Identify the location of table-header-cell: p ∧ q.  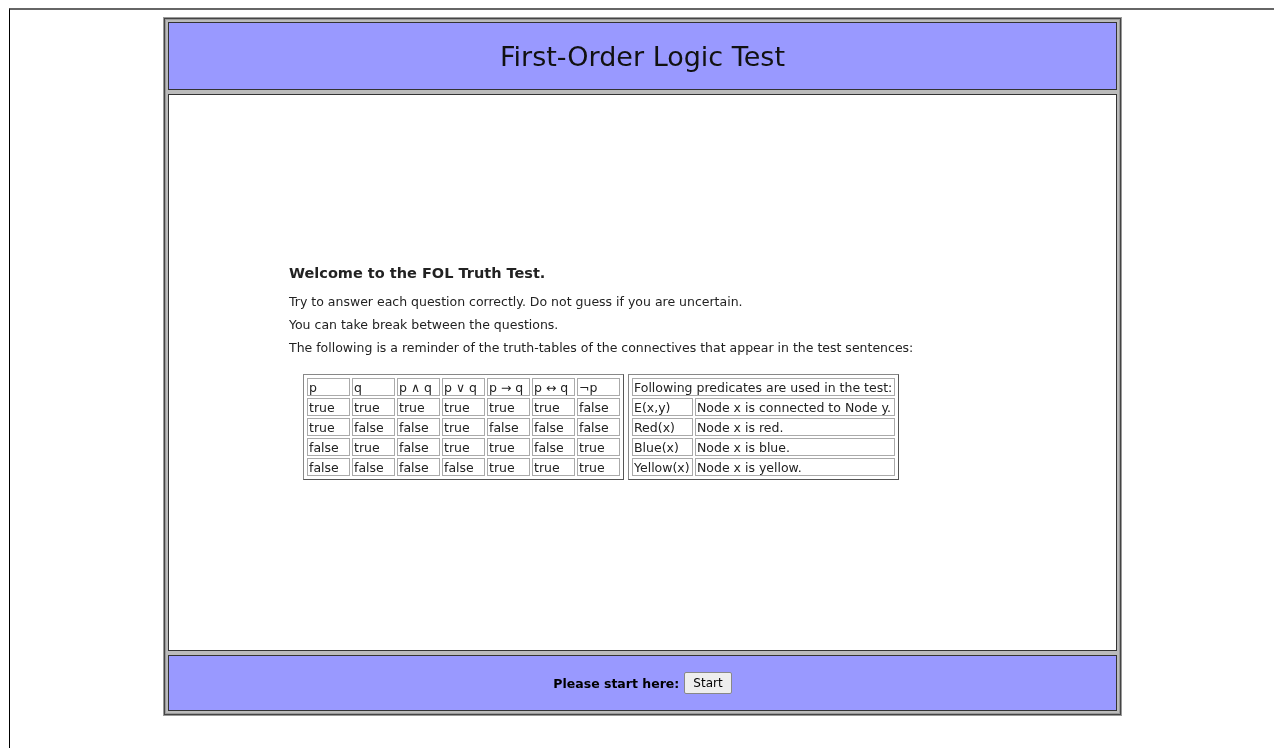
(418, 387).